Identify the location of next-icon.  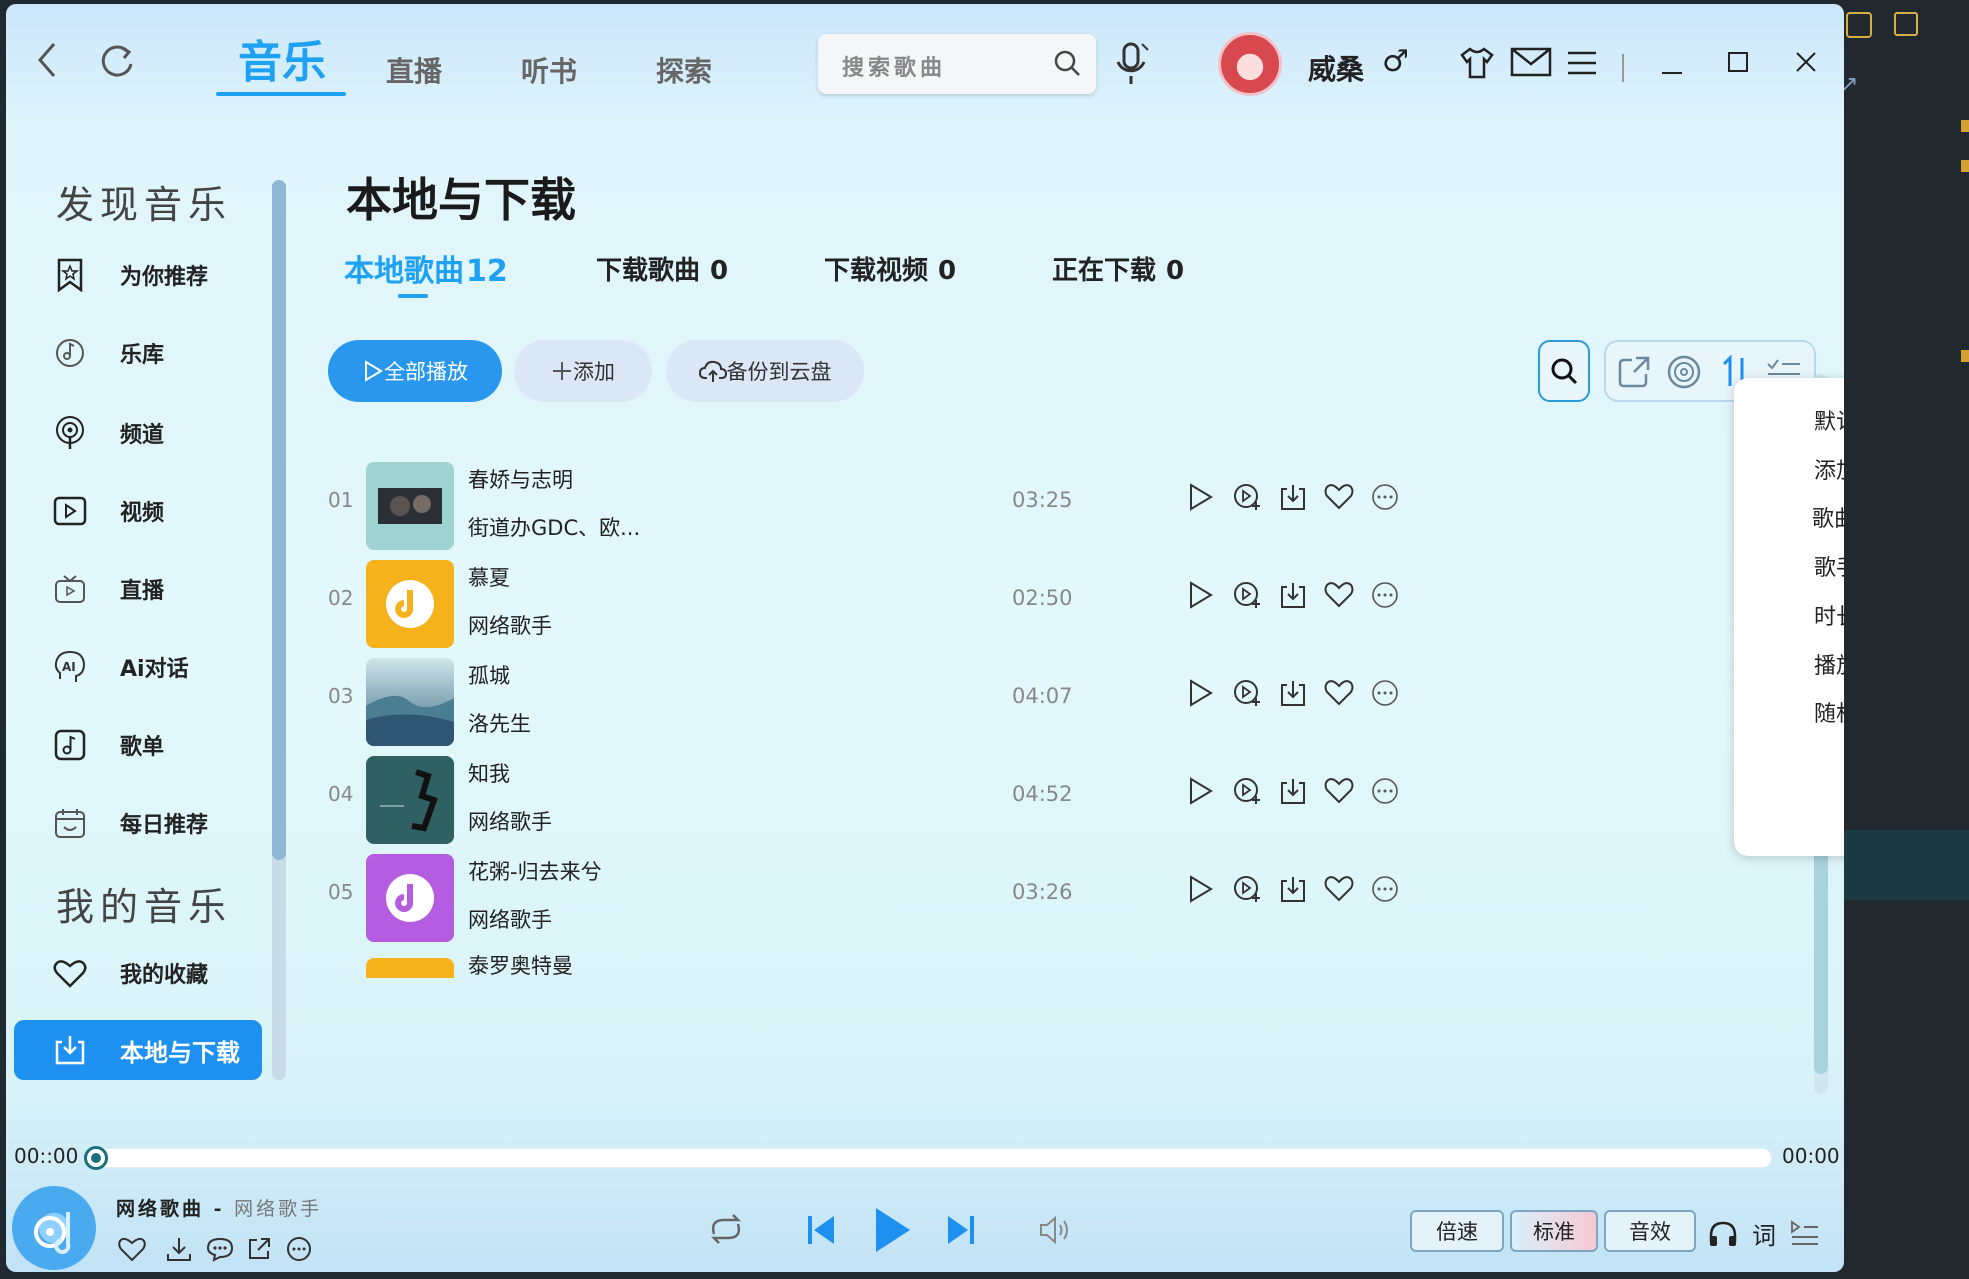
(961, 1232).